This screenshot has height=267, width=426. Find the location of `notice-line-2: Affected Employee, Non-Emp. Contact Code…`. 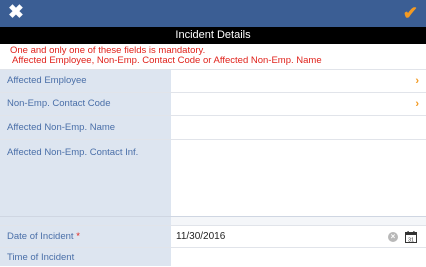

notice-line-2: Affected Employee, Non-Emp. Contact Code… is located at coordinates (167, 60).